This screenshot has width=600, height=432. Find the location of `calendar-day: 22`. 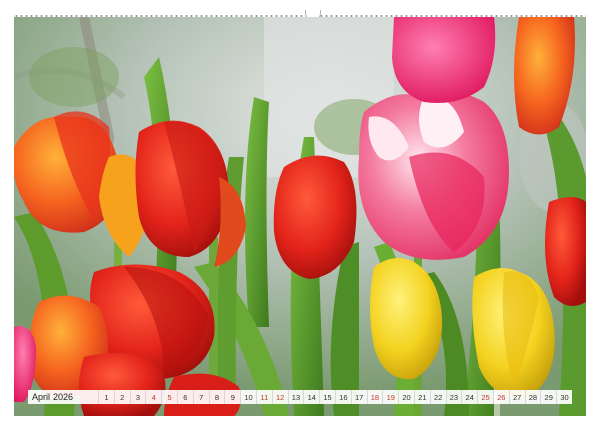

calendar-day: 22 is located at coordinates (437, 397).